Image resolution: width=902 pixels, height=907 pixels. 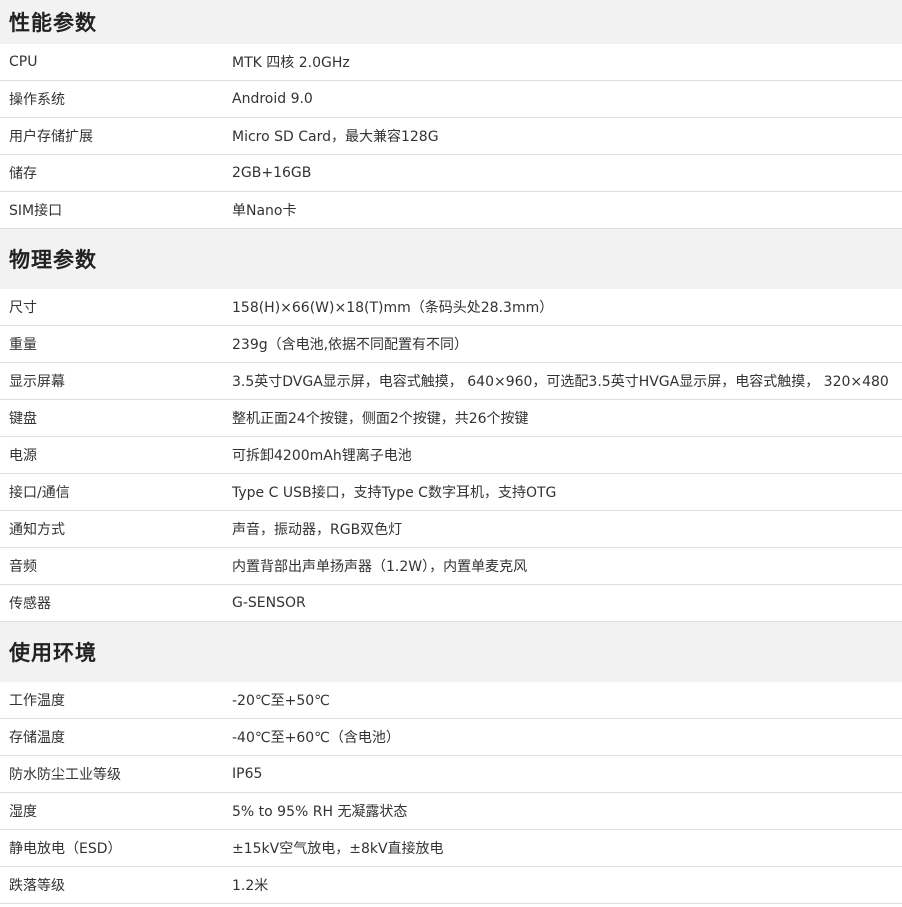 What do you see at coordinates (116, 381) in the screenshot?
I see `spec-label: 显示屏幕` at bounding box center [116, 381].